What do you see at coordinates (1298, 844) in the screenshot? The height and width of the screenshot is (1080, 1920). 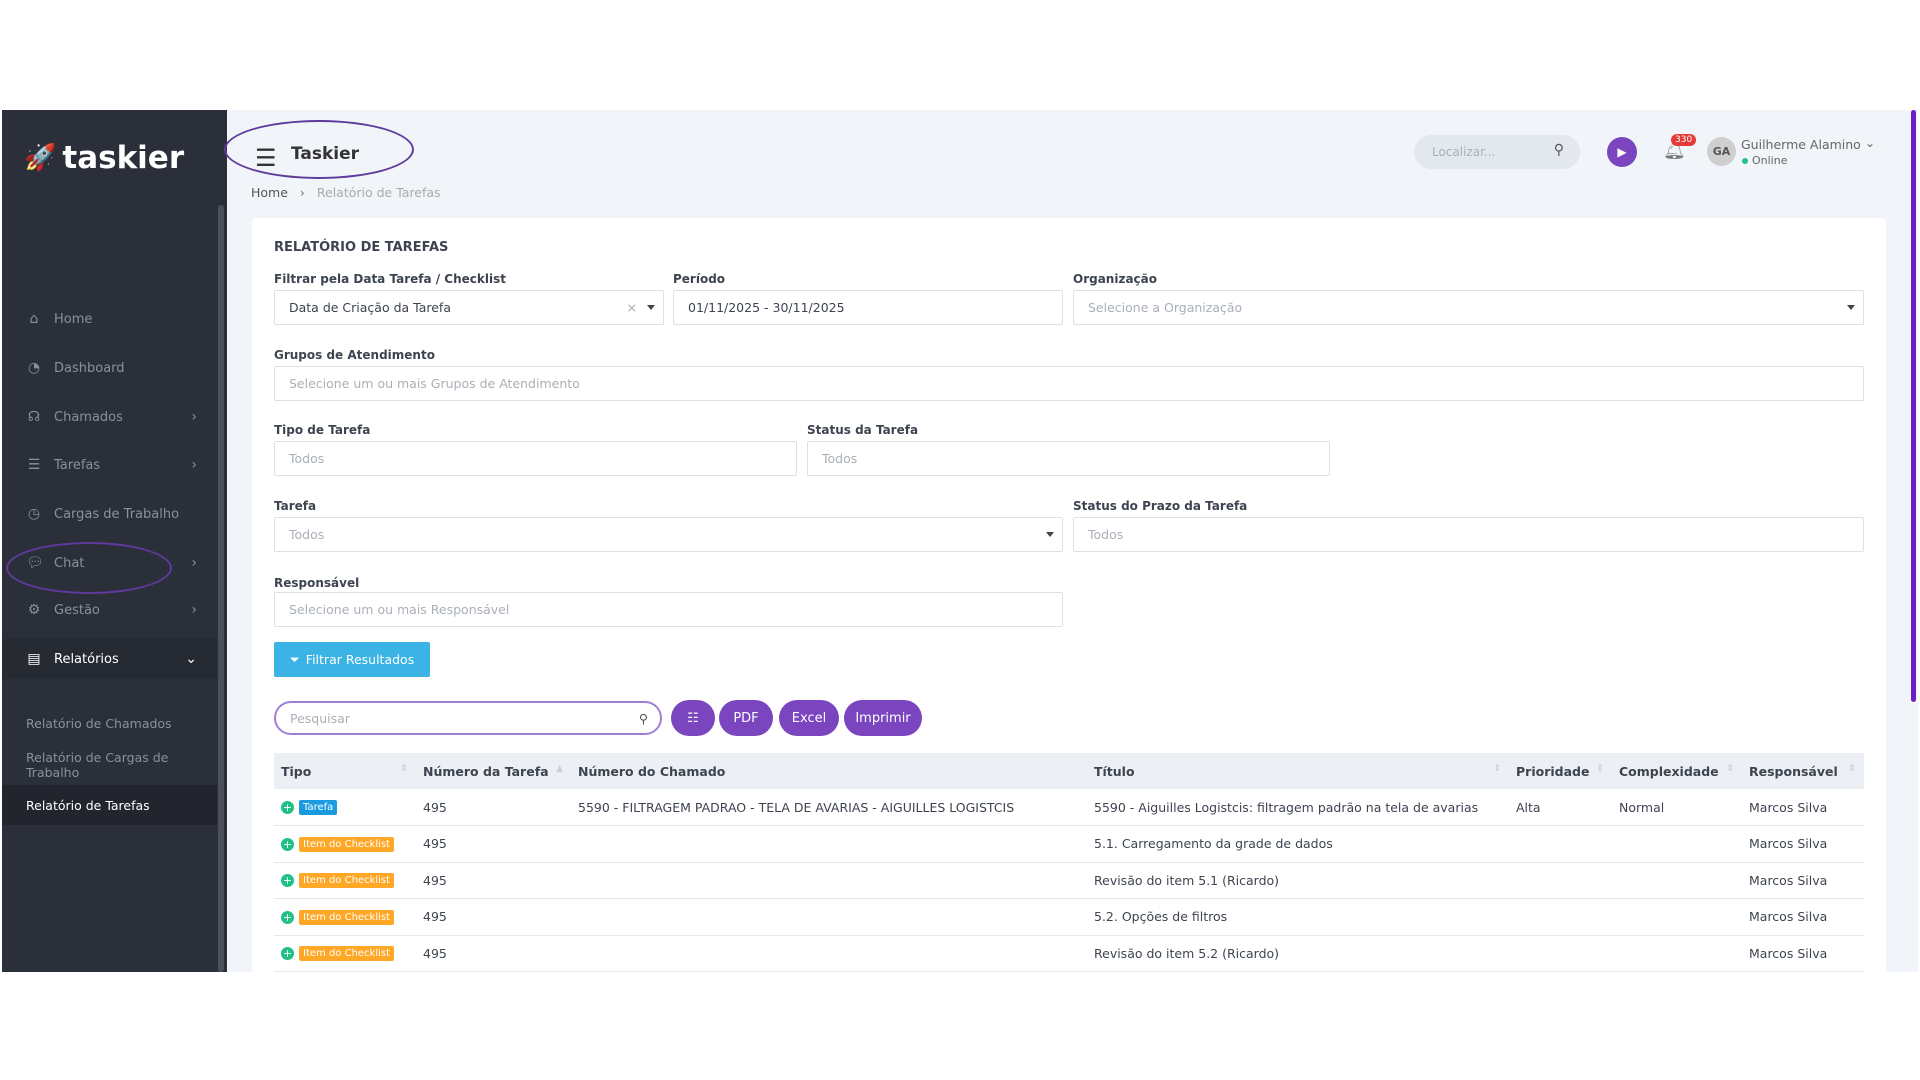 I see `cell-titulo: 5.1. Carregamento da grade de dados` at bounding box center [1298, 844].